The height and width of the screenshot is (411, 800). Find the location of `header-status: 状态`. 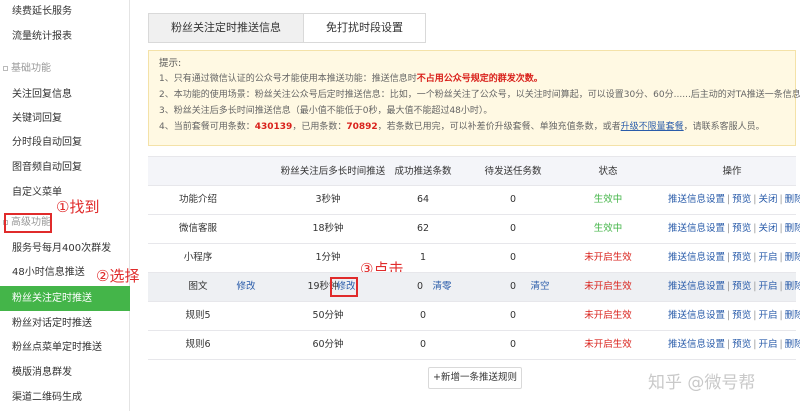

header-status: 状态 is located at coordinates (608, 171).